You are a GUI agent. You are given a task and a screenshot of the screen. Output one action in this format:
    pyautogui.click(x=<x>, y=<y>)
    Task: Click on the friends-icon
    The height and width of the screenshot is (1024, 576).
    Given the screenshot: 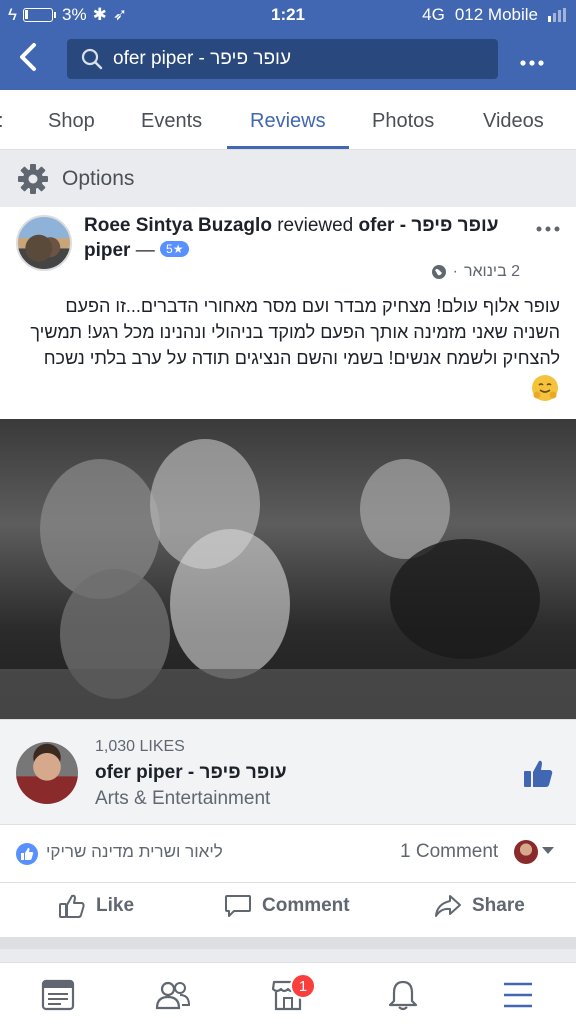 What is the action you would take?
    pyautogui.click(x=173, y=995)
    